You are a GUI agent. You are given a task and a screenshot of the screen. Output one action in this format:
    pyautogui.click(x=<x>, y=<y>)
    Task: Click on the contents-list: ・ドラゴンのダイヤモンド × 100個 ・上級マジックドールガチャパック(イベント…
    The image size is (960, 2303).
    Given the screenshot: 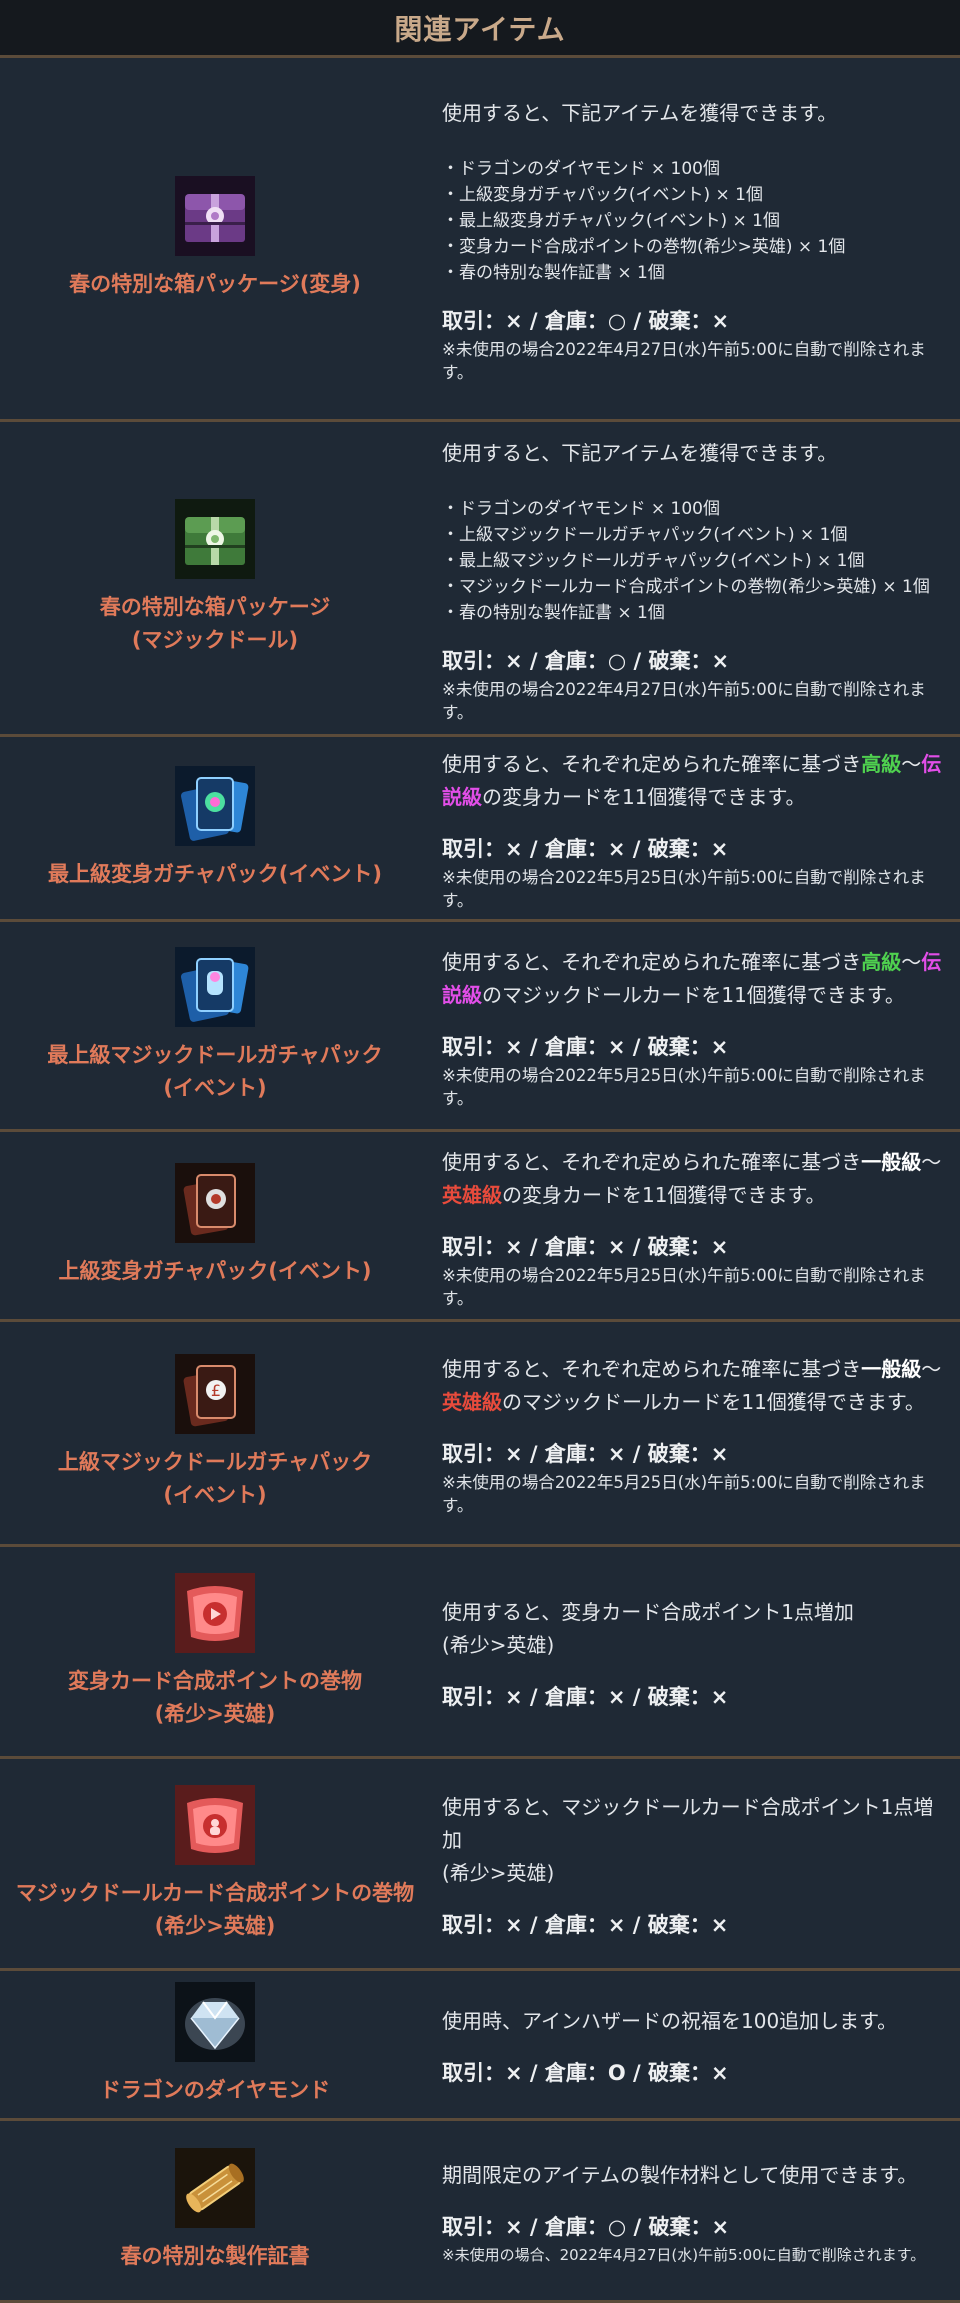 What is the action you would take?
    pyautogui.click(x=694, y=561)
    